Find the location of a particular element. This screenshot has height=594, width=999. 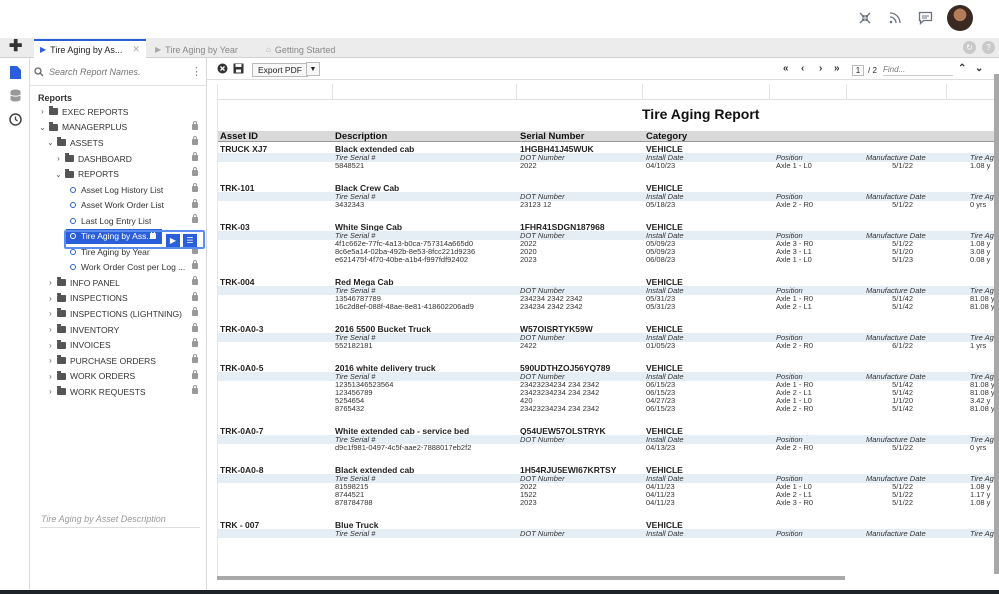

user-avatar is located at coordinates (960, 18).